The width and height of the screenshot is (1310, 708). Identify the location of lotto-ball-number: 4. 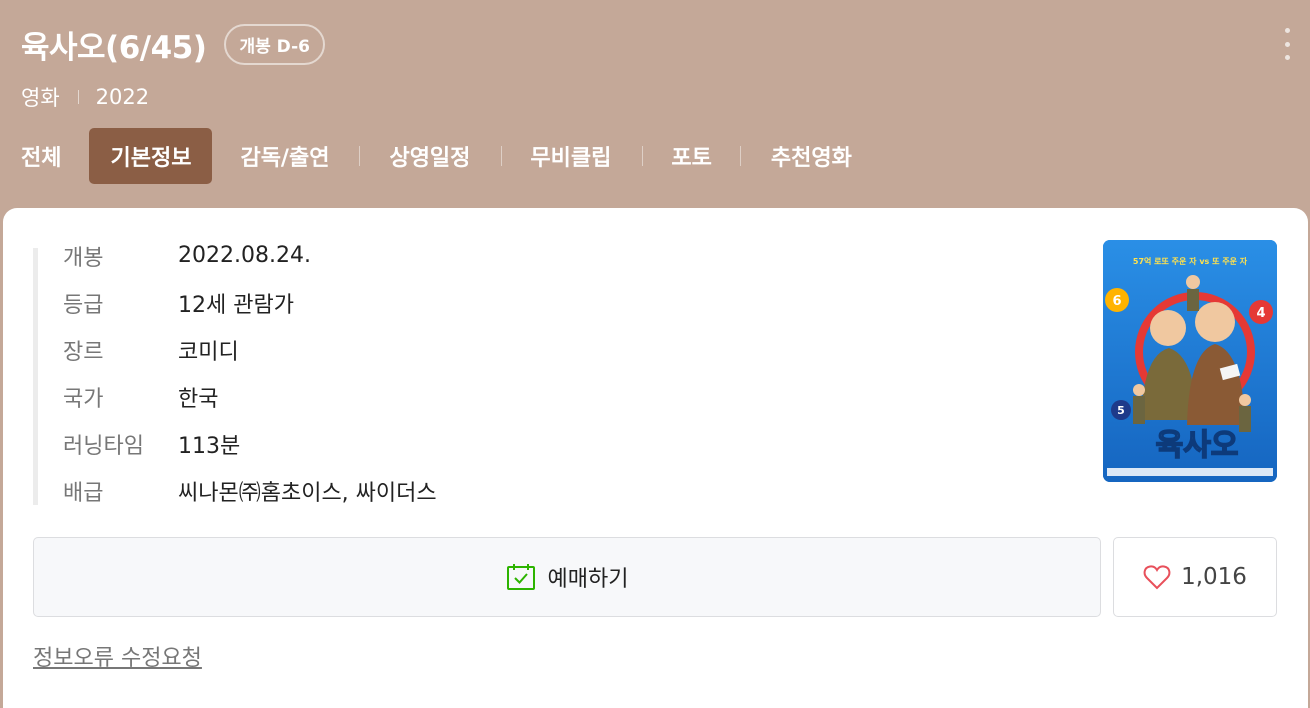
(1260, 313).